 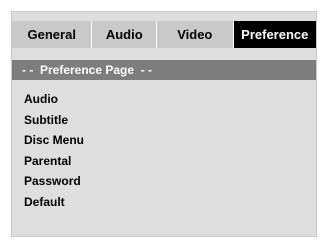 I want to click on tab-video: Video, so click(x=195, y=34).